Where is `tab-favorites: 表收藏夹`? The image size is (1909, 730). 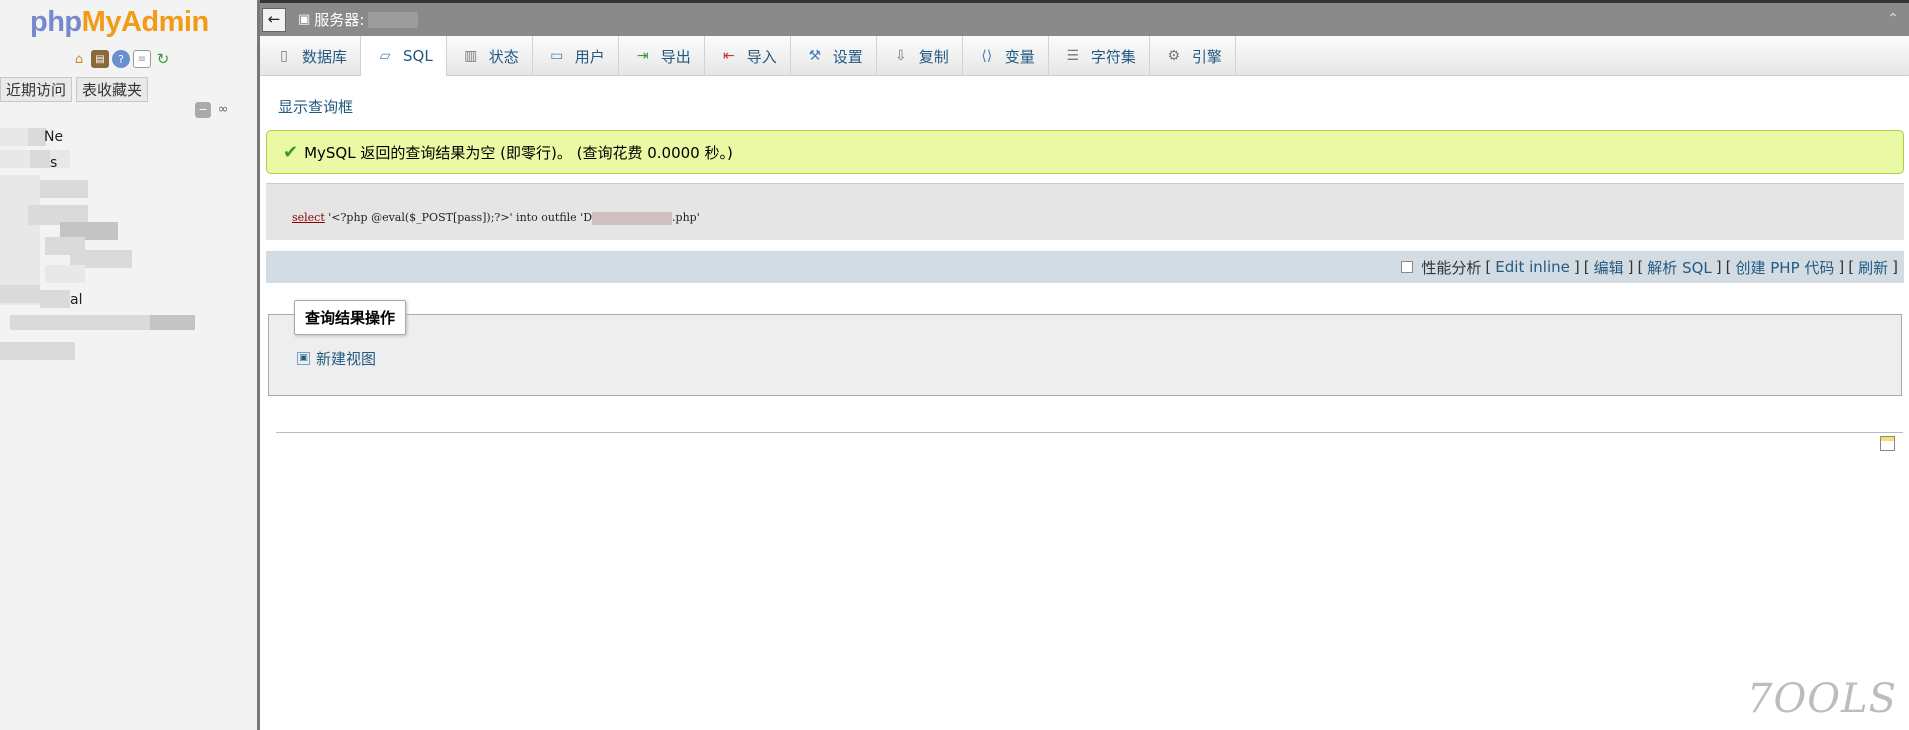 tab-favorites: 表收藏夹 is located at coordinates (112, 89).